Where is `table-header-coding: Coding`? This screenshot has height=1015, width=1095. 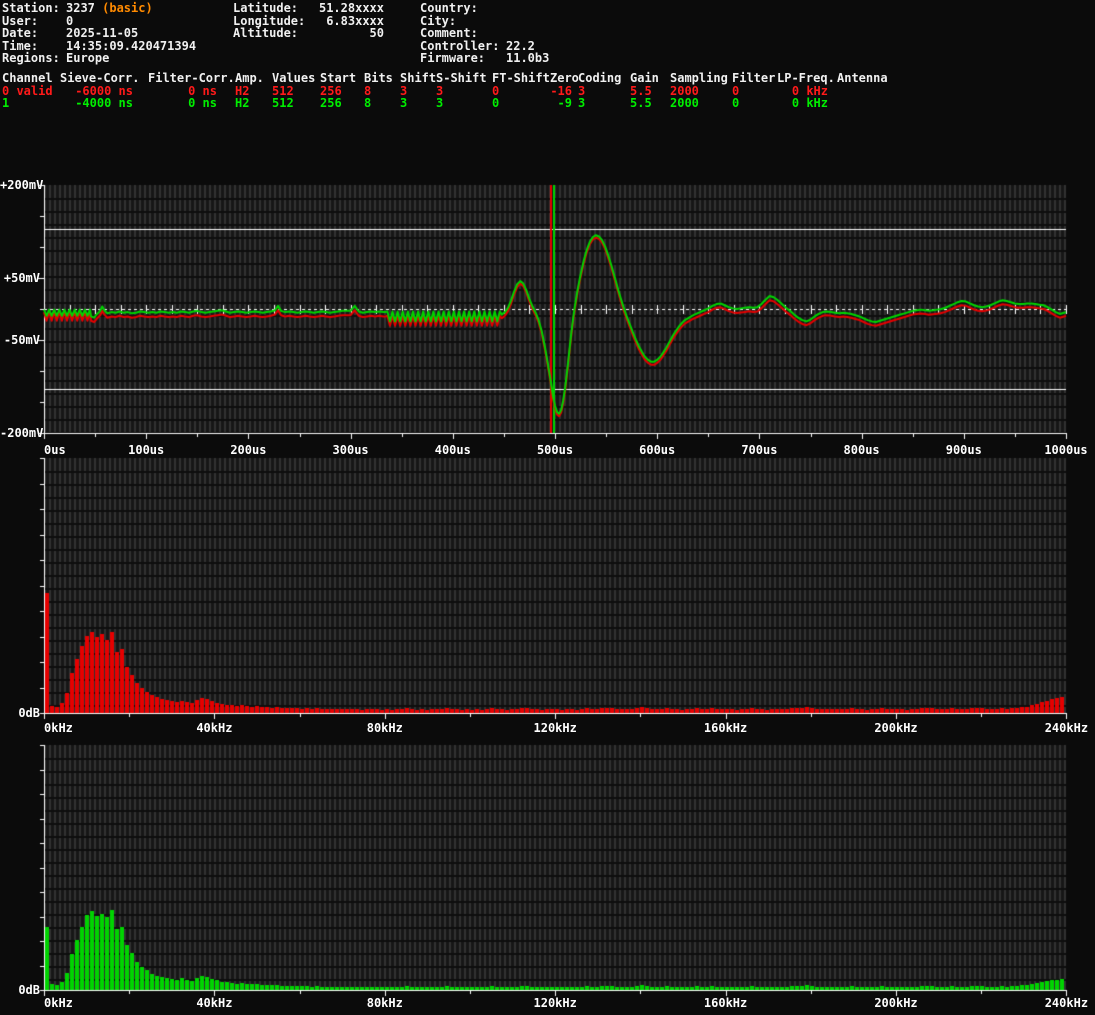 table-header-coding: Coding is located at coordinates (600, 78).